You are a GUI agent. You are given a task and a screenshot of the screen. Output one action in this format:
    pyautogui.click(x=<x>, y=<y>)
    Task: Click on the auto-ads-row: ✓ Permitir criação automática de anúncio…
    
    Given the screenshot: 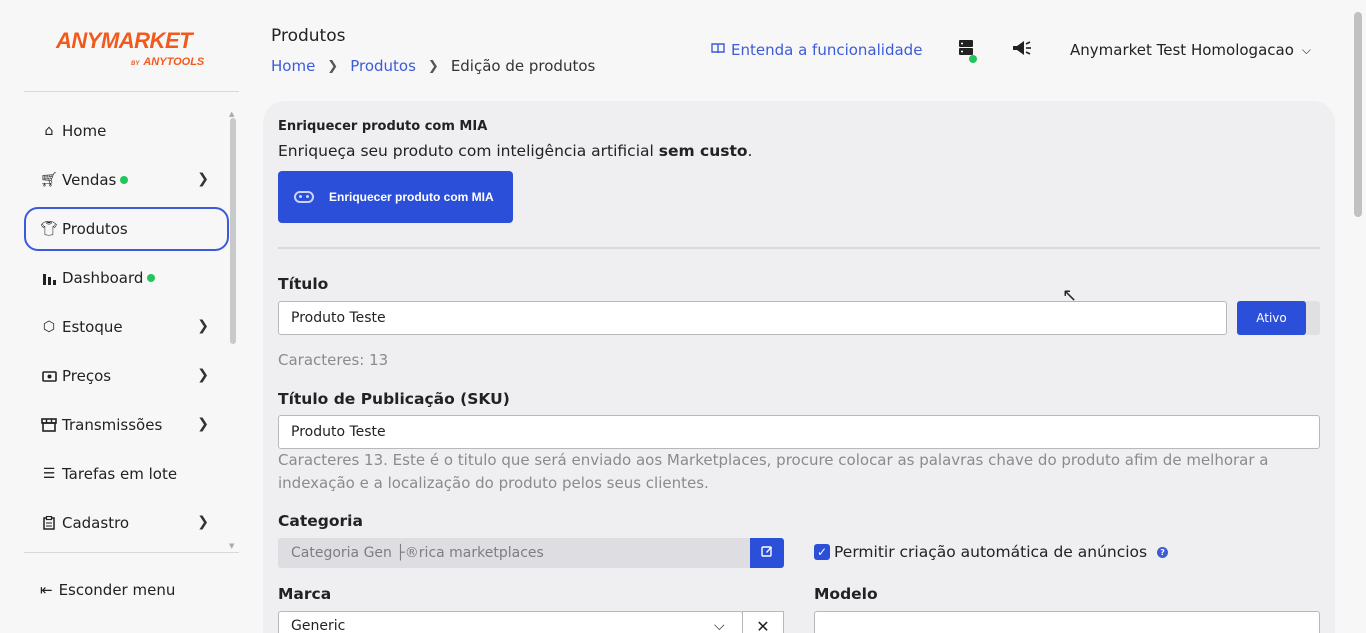 What is the action you would take?
    pyautogui.click(x=991, y=552)
    